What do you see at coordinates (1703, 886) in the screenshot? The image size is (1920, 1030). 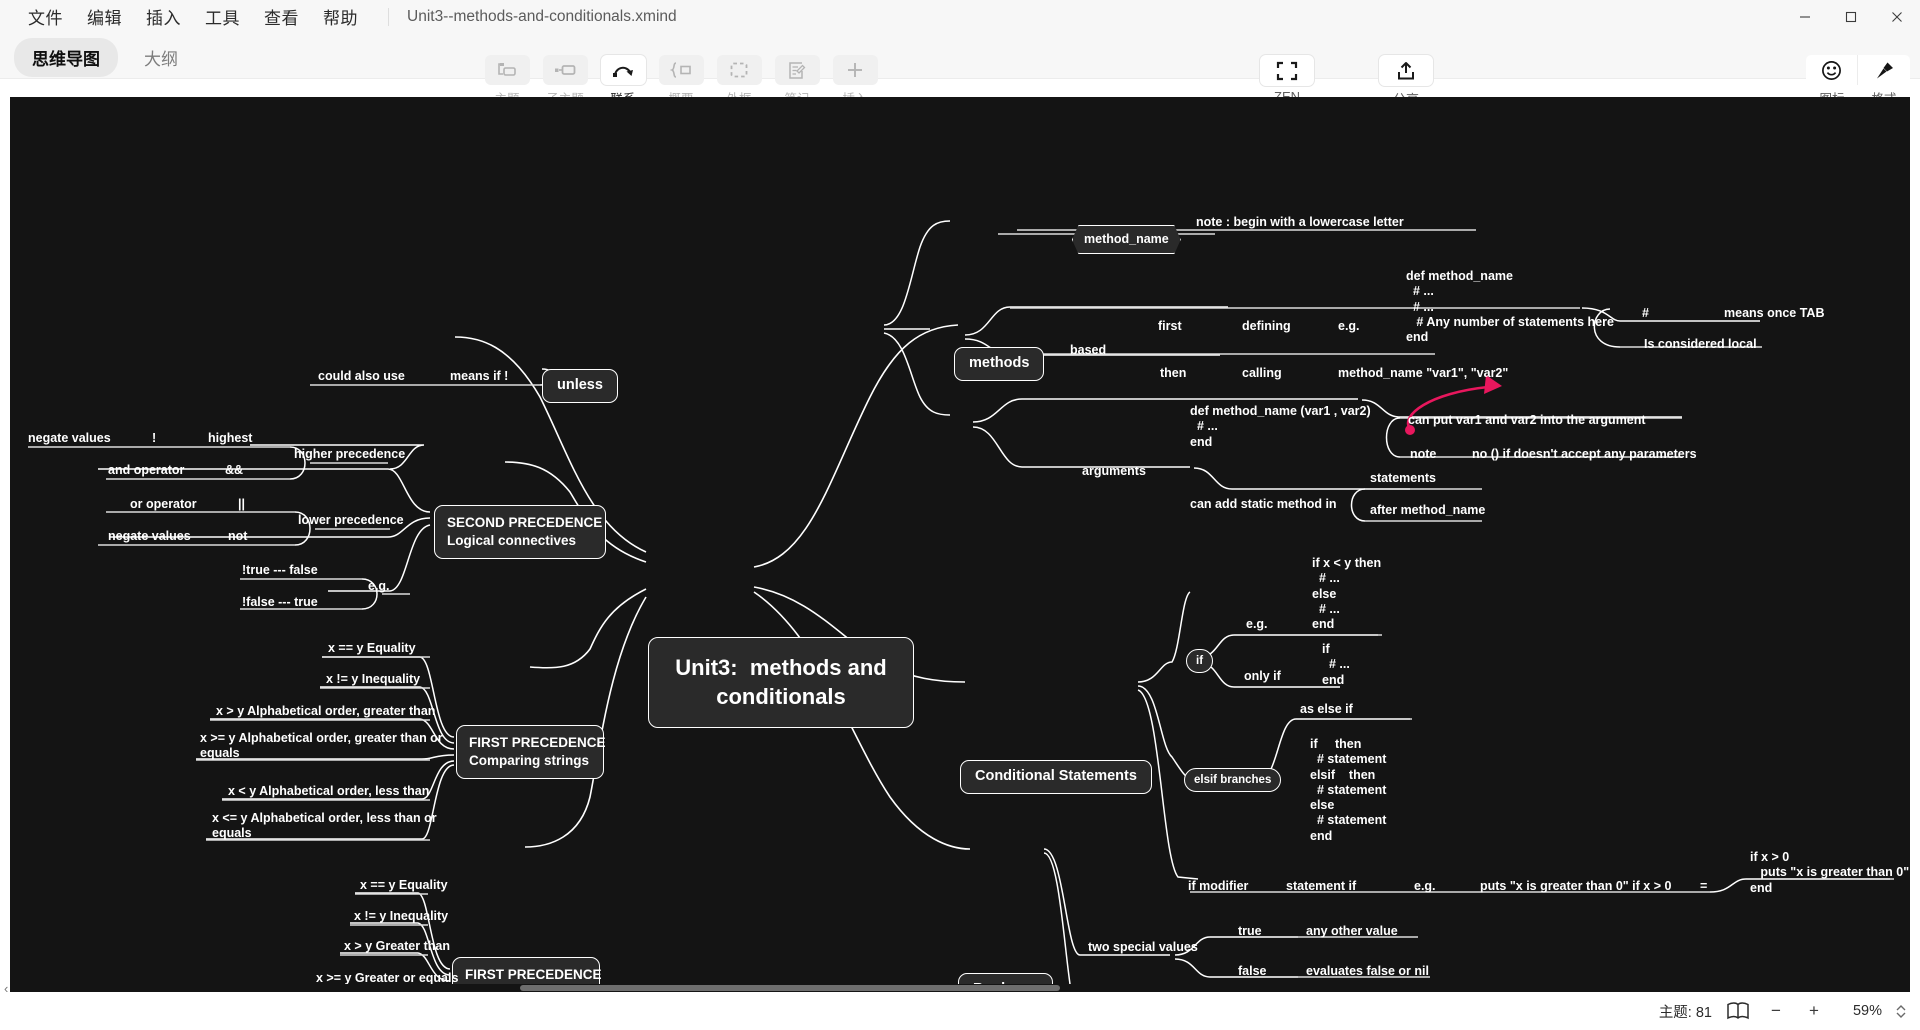 I see `node-equals: =` at bounding box center [1703, 886].